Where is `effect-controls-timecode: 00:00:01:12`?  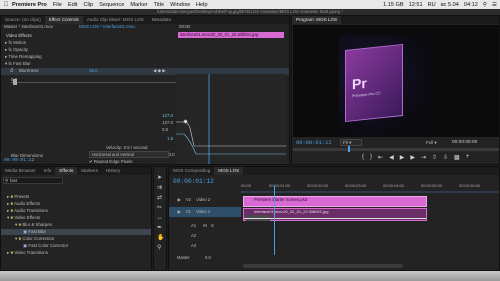 effect-controls-timecode: 00:00:01:12 is located at coordinates (19, 160).